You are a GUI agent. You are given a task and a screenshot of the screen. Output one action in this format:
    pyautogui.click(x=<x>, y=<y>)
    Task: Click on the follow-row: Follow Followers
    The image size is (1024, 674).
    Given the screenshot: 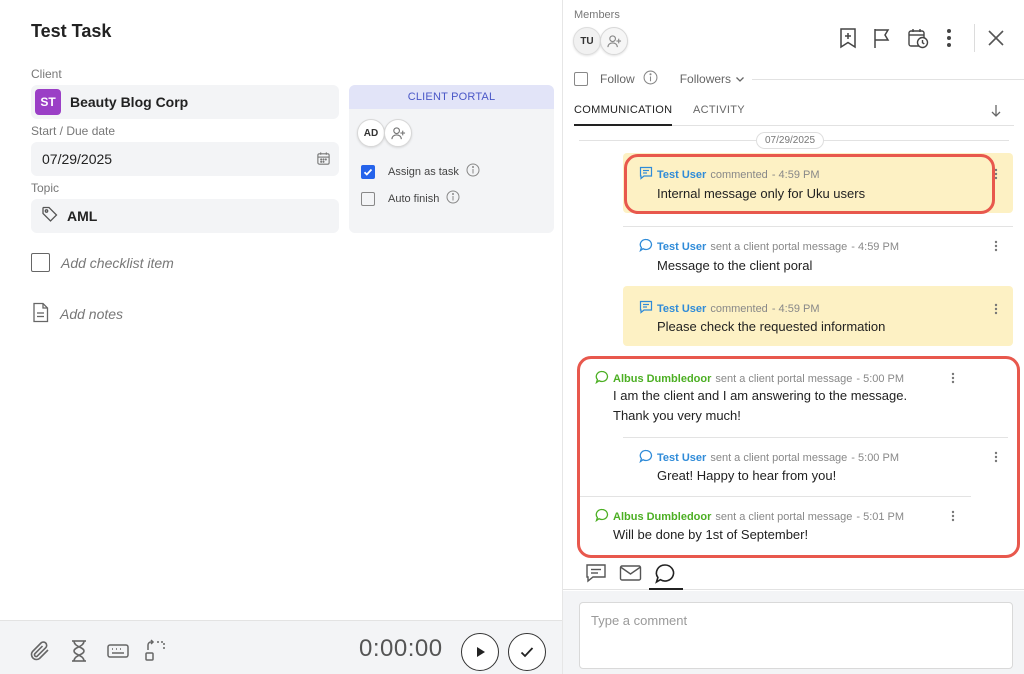 What is the action you would take?
    pyautogui.click(x=799, y=79)
    